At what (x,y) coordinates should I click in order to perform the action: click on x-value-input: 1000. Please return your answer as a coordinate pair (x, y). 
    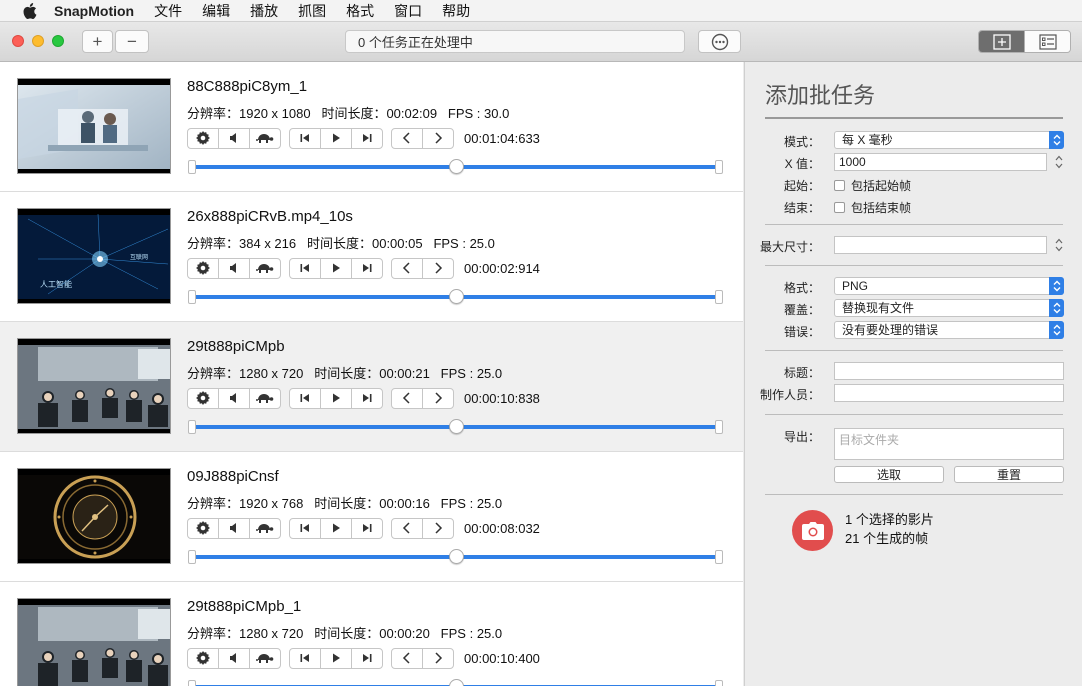
    Looking at the image, I should click on (940, 162).